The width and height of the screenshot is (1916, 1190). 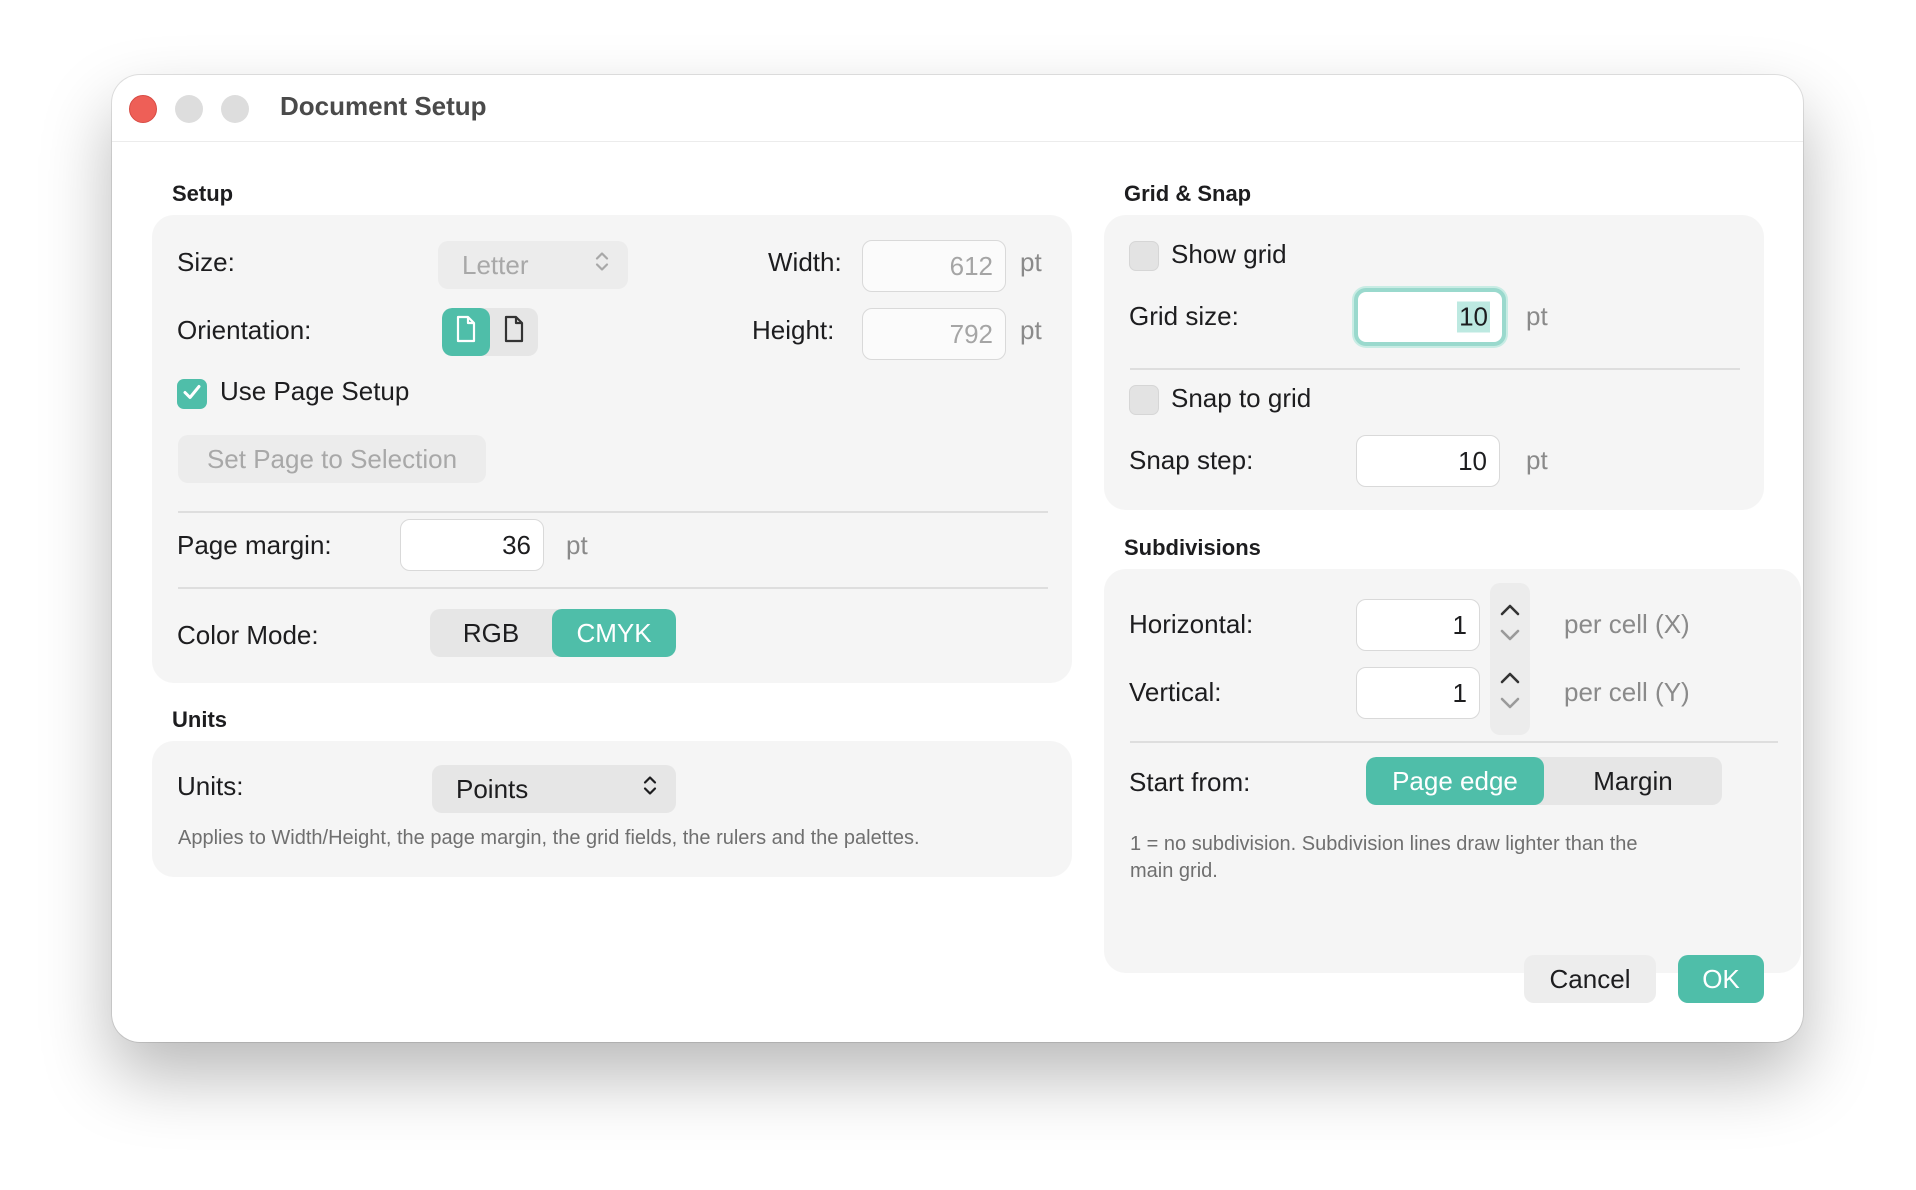 I want to click on landscape-icon, so click(x=514, y=332).